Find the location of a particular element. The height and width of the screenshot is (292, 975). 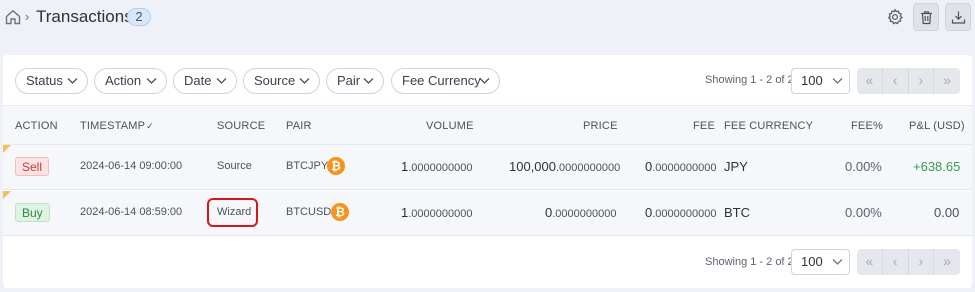

download-icon is located at coordinates (958, 17).